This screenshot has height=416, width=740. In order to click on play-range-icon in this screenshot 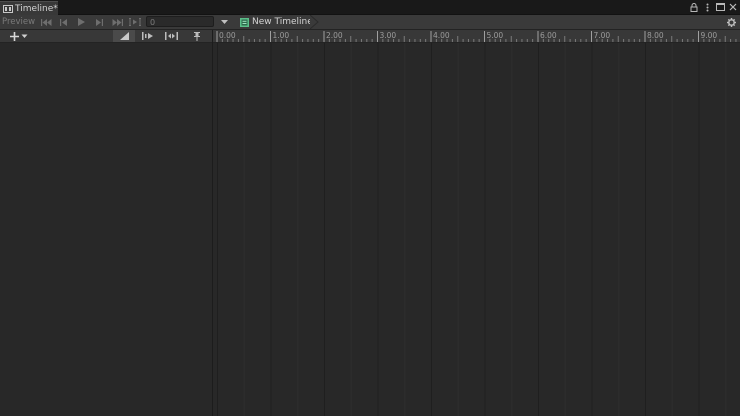, I will do `click(135, 22)`.